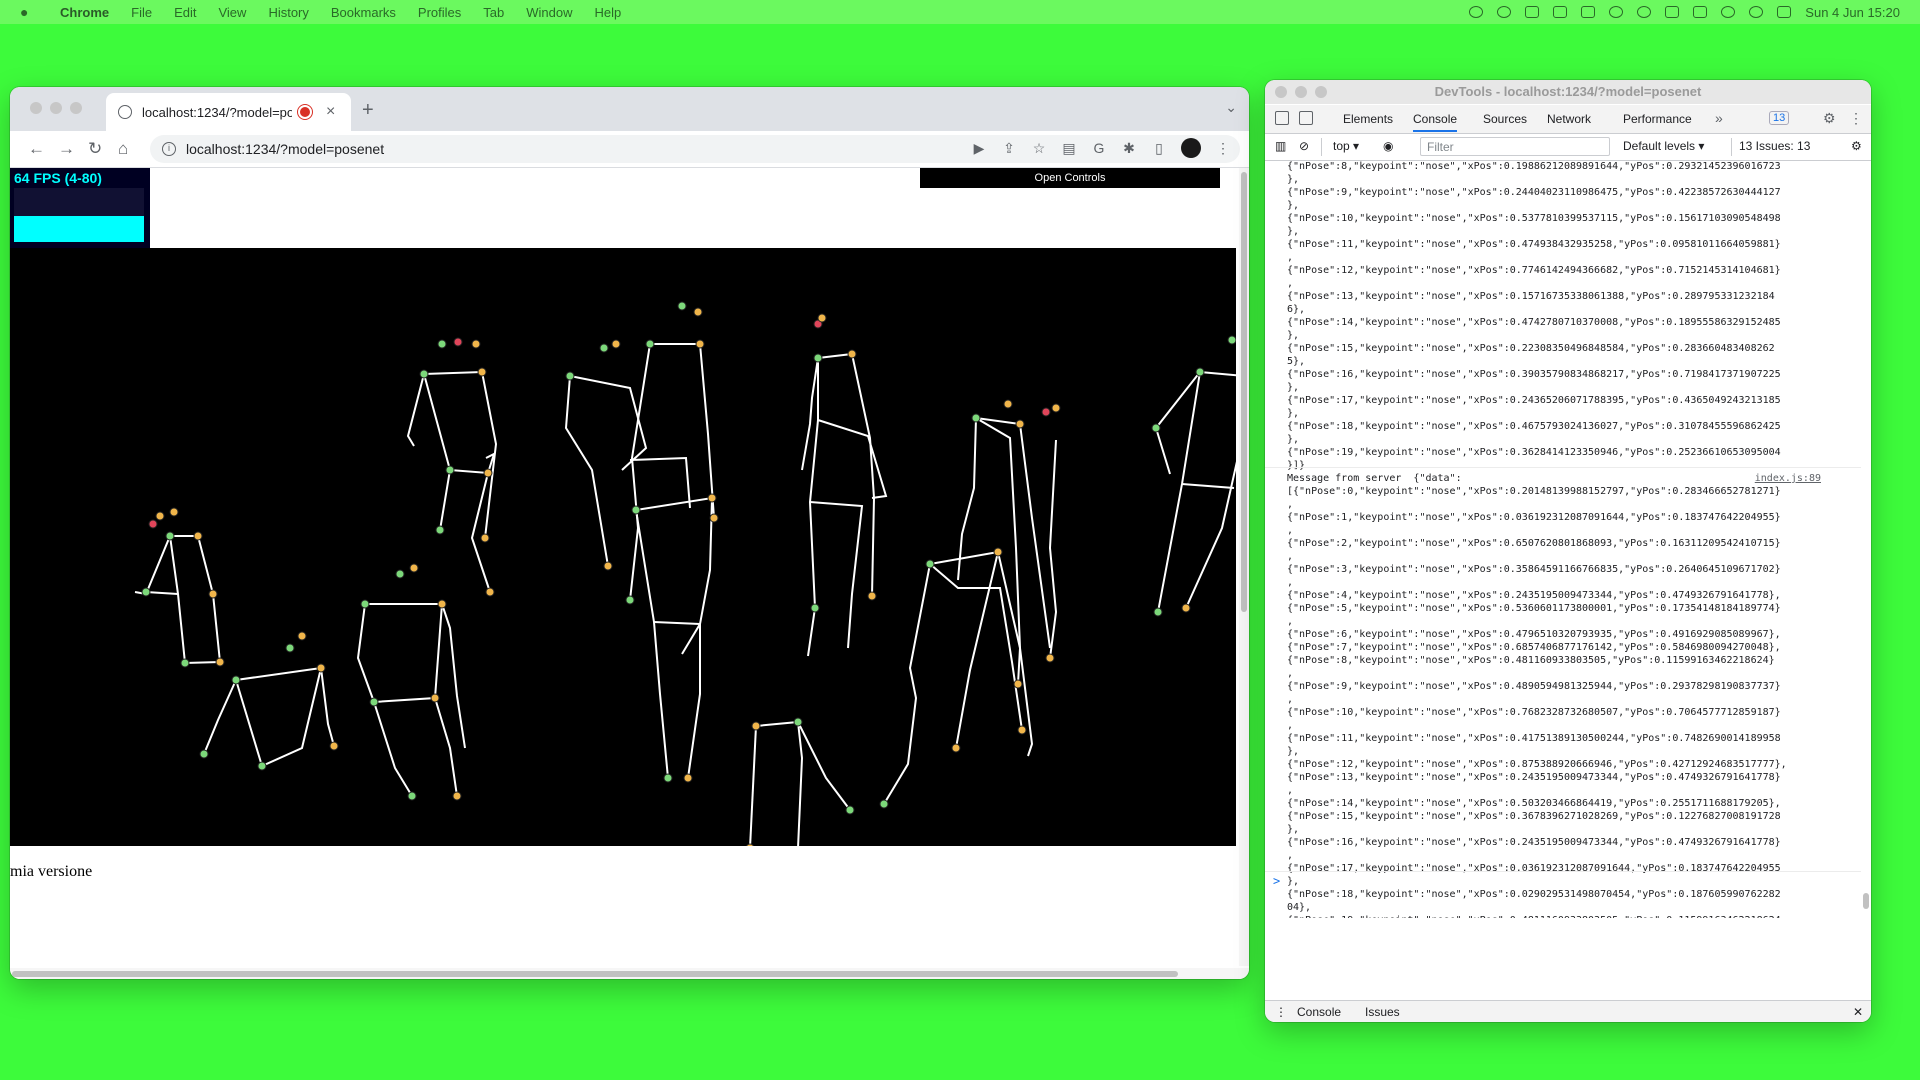  Describe the element at coordinates (493, 12) in the screenshot. I see `menu-tab: Tab` at that location.